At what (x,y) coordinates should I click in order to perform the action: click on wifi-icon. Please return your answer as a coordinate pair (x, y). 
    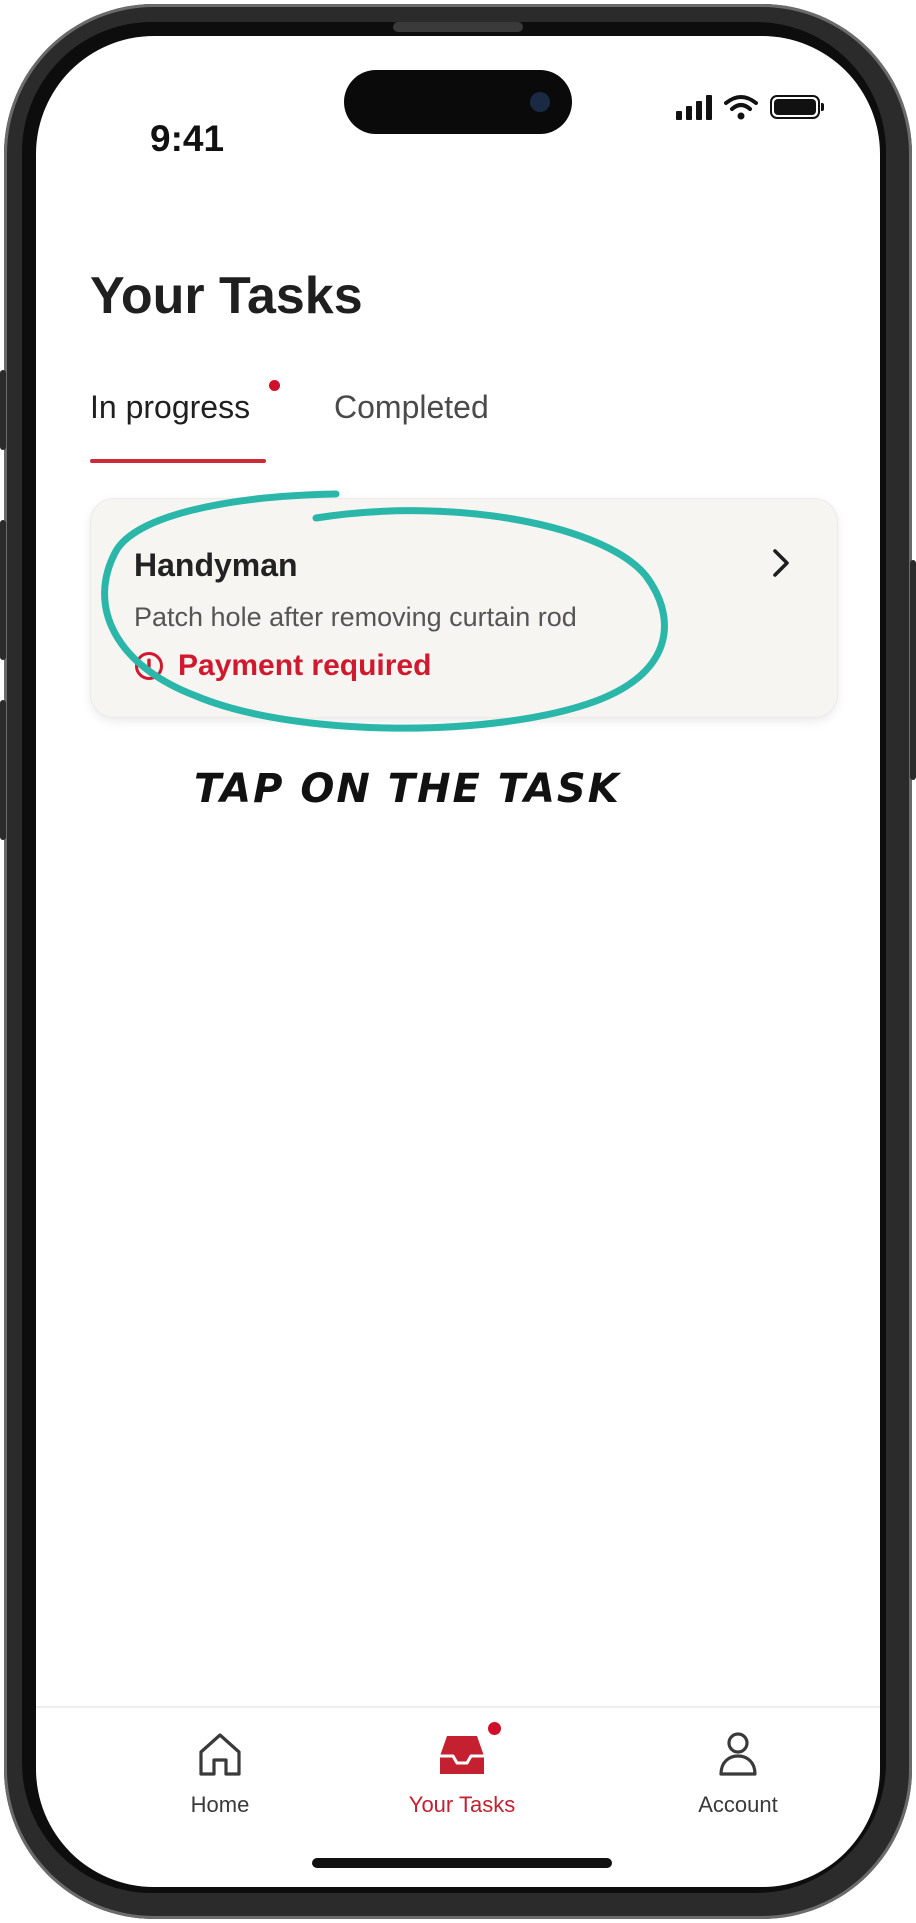
    Looking at the image, I should click on (741, 107).